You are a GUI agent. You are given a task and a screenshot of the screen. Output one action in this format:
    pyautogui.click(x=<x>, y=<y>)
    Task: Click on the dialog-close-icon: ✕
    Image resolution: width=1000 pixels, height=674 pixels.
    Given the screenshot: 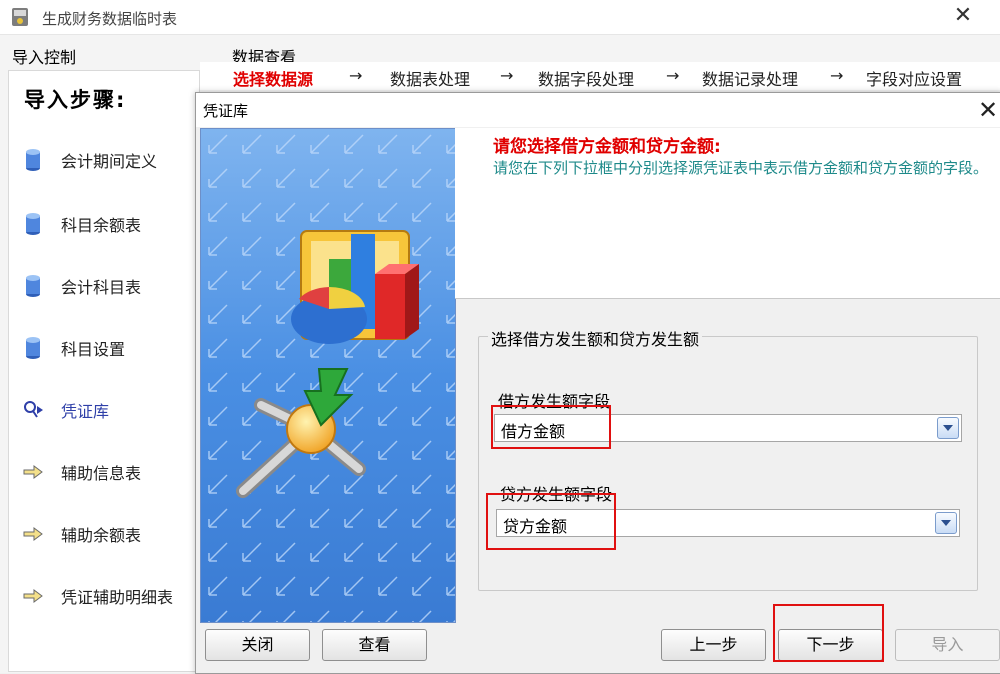 What is the action you would take?
    pyautogui.click(x=987, y=110)
    